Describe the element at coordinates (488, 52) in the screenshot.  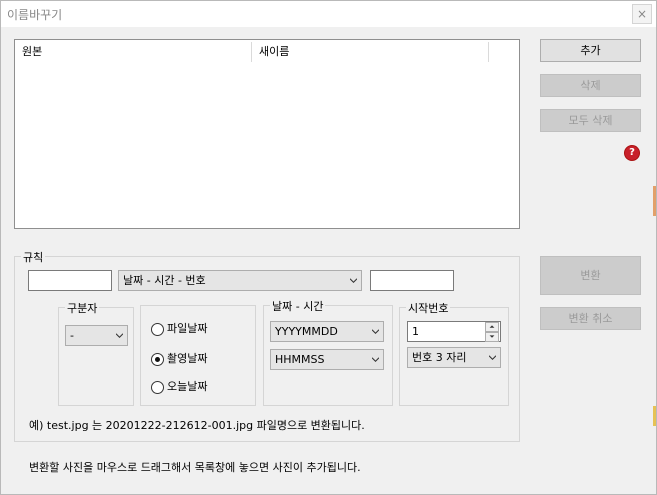
I see `column-separator` at that location.